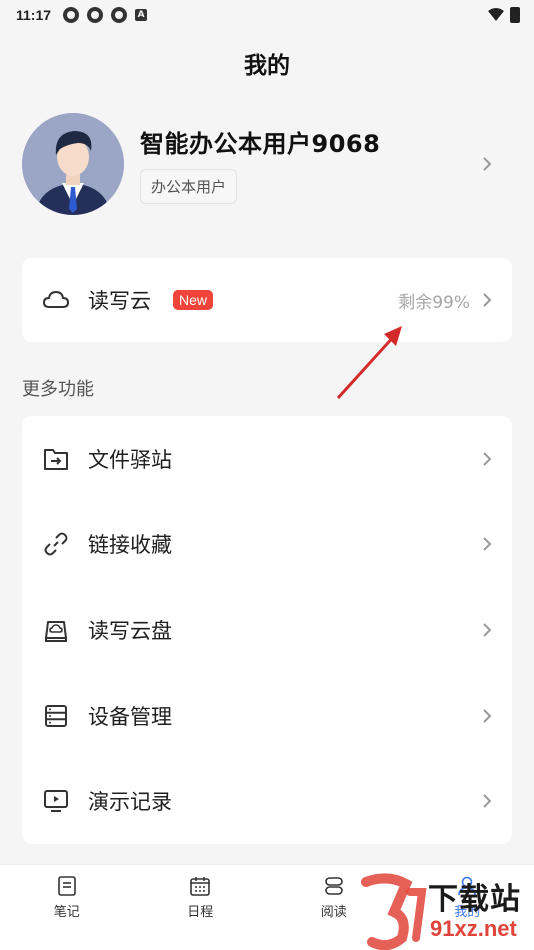 This screenshot has height=950, width=534. I want to click on watermark-mark-icon, so click(394, 911).